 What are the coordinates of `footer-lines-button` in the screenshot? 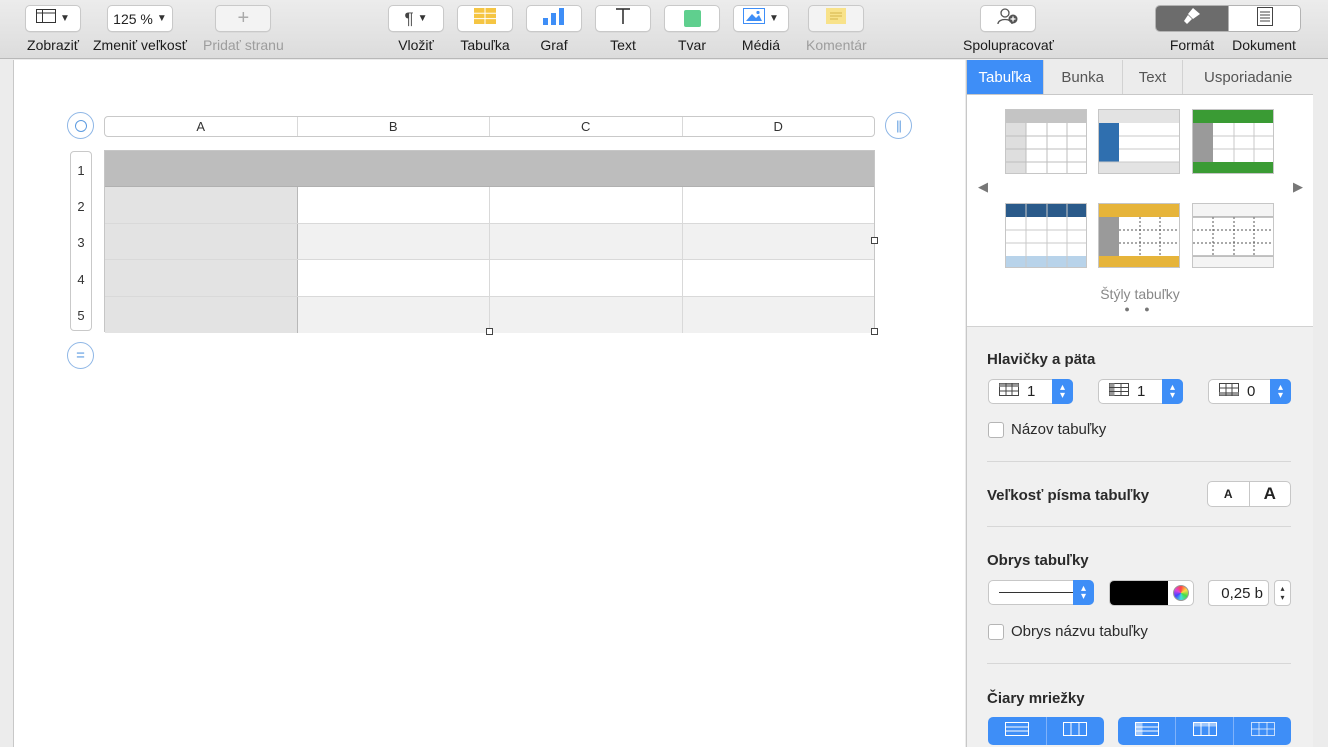 It's located at (1262, 731).